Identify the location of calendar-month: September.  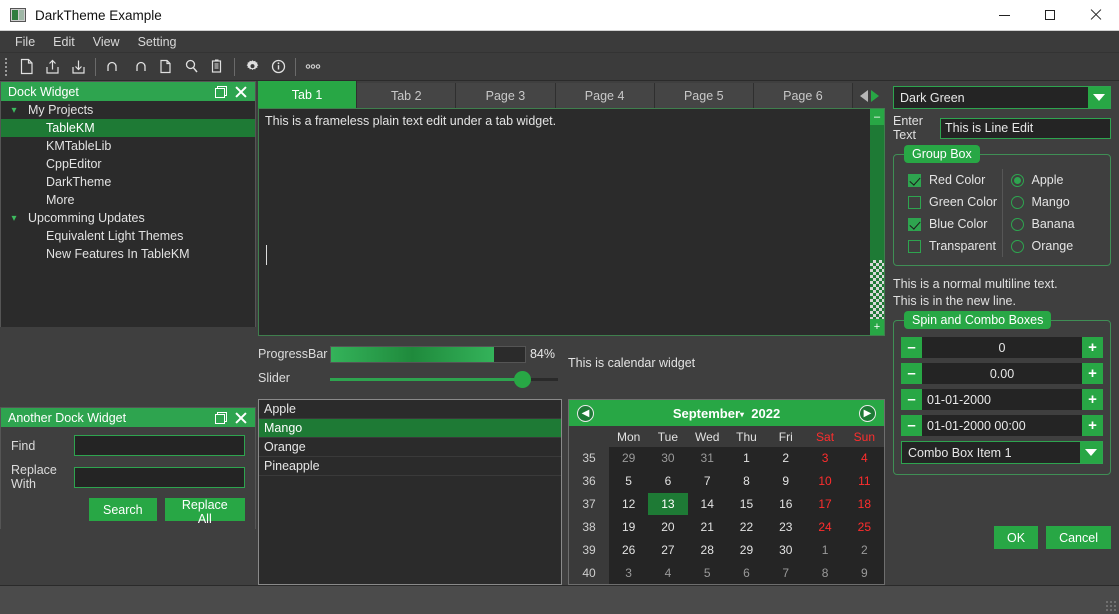
(706, 413).